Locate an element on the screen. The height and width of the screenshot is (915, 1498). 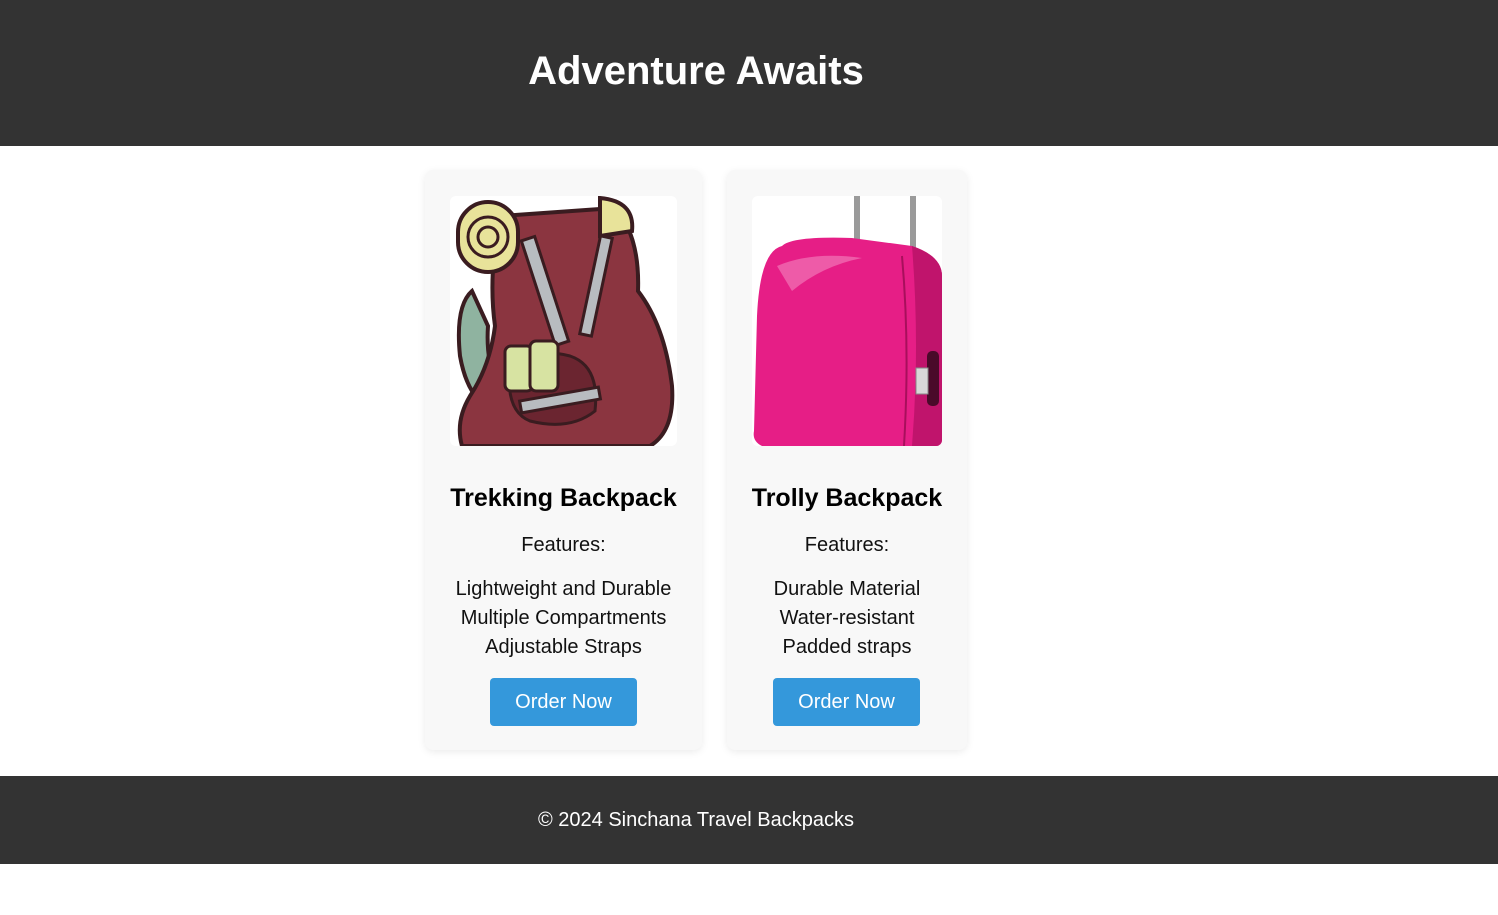
site-footer: © 2024 Sinchana Travel Backpacks is located at coordinates (749, 820).